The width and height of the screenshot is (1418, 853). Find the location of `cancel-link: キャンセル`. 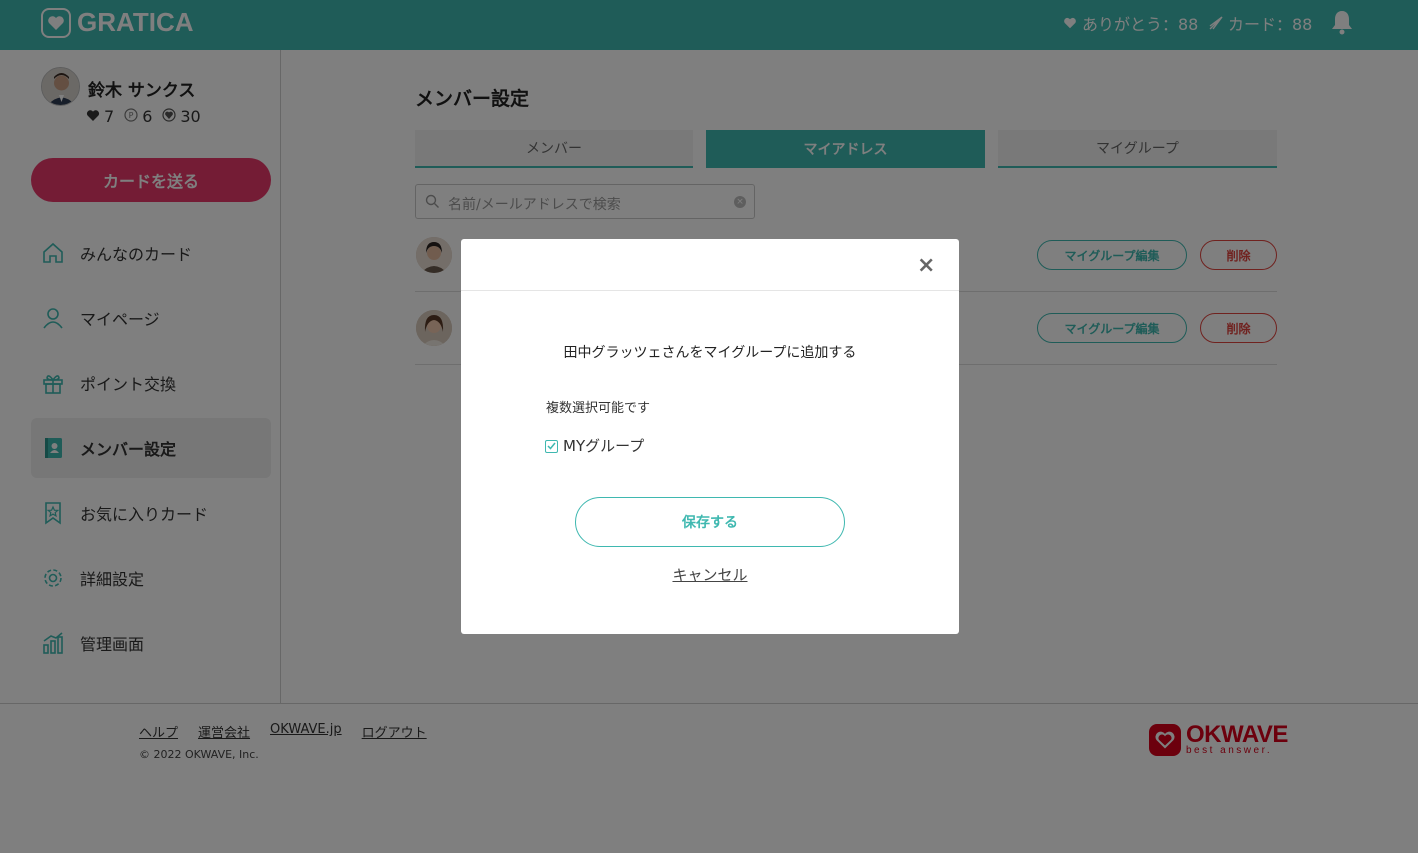

cancel-link: キャンセル is located at coordinates (710, 574).